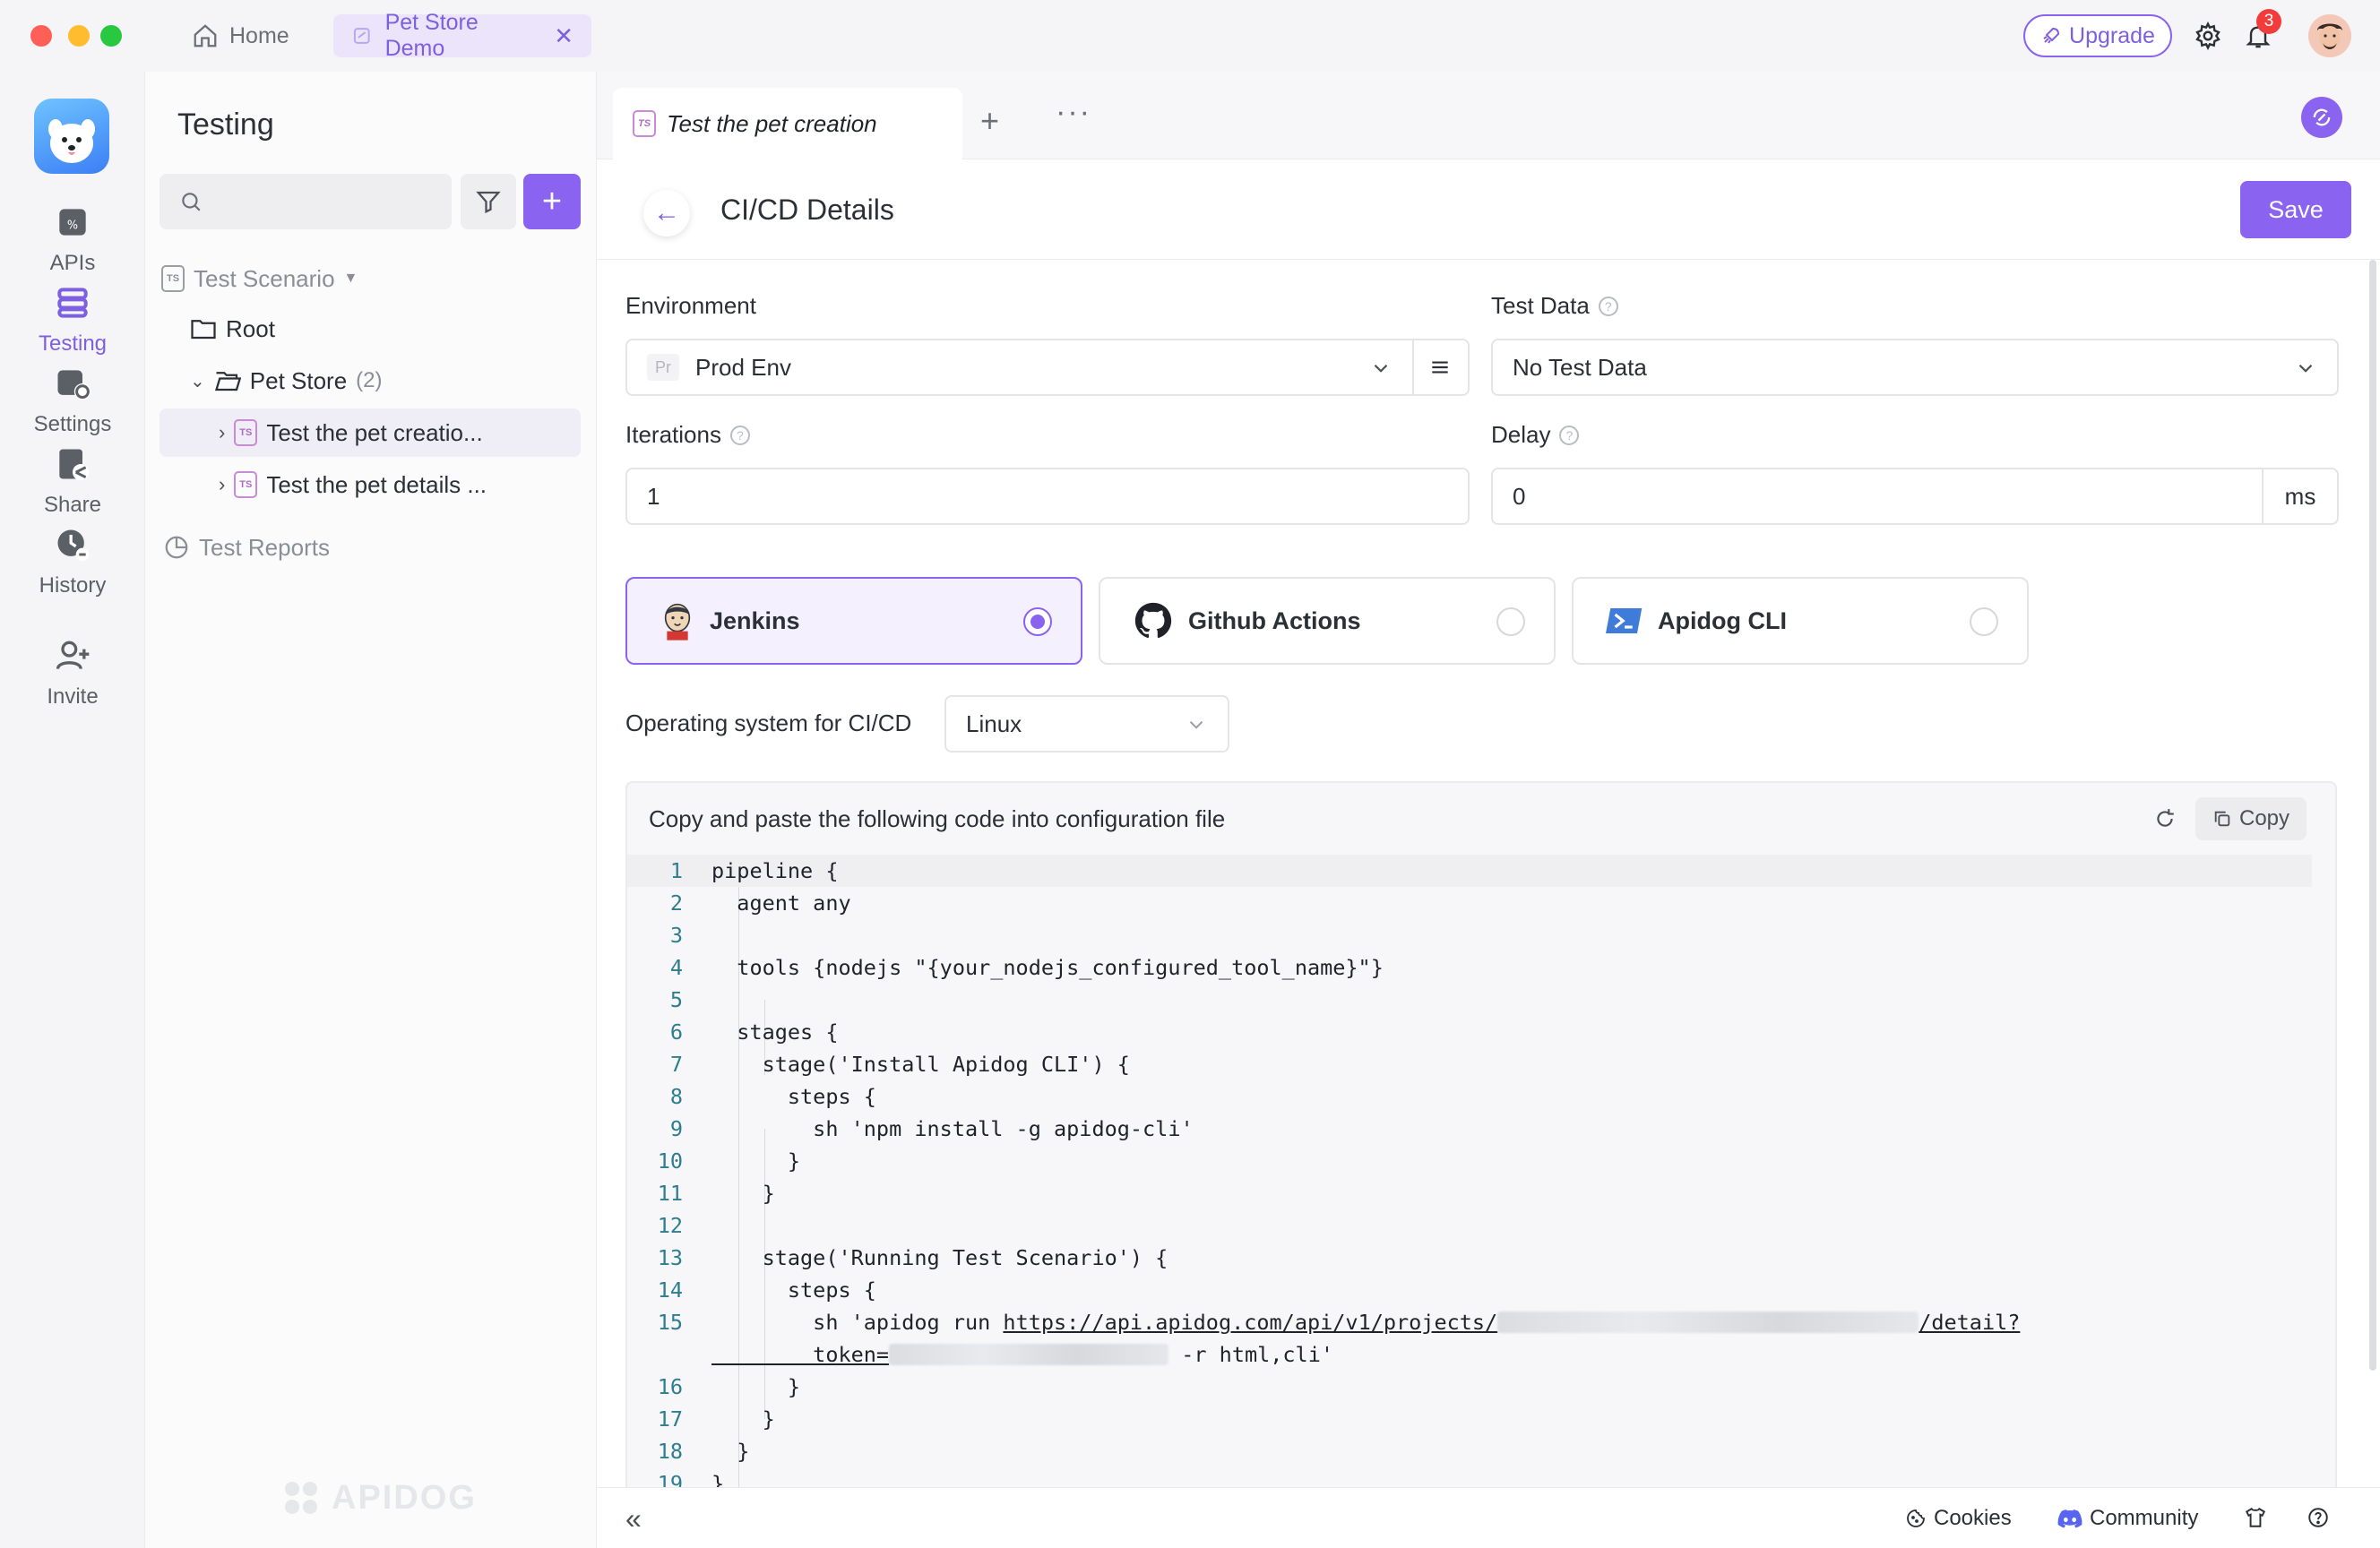  I want to click on help-button, so click(2318, 1517).